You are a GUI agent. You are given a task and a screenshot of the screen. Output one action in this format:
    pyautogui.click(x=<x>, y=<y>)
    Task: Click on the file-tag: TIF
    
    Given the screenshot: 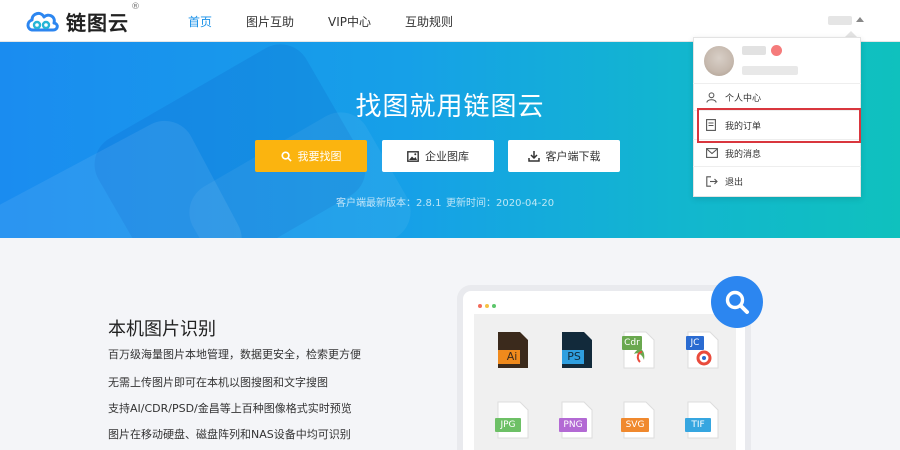 What is the action you would take?
    pyautogui.click(x=698, y=425)
    